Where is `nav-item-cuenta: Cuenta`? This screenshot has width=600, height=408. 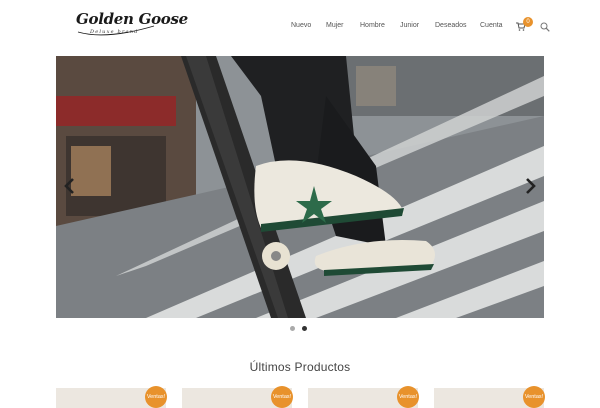 nav-item-cuenta: Cuenta is located at coordinates (491, 25).